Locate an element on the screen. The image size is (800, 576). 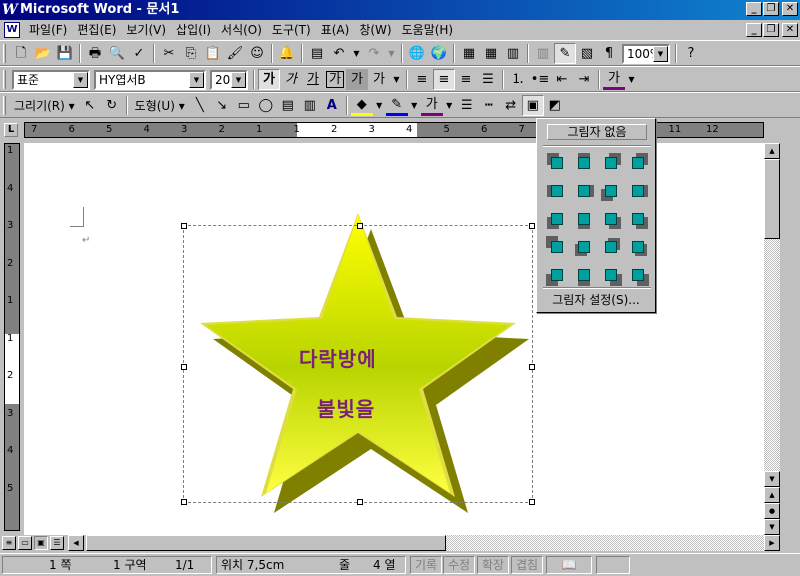
word-app-icon: W is located at coordinates (10, 10).